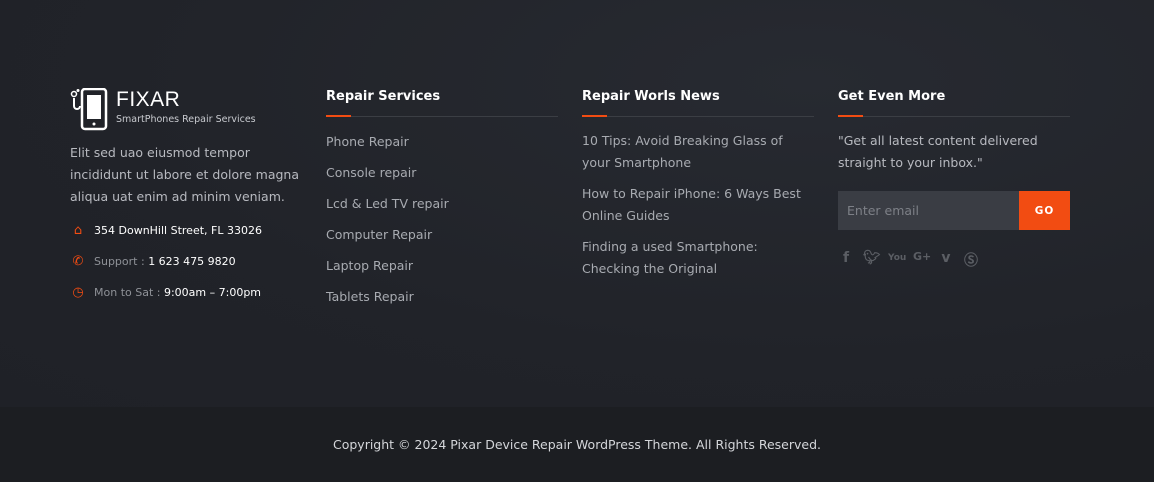  Describe the element at coordinates (442, 176) in the screenshot. I see `service-link: Console repair` at that location.